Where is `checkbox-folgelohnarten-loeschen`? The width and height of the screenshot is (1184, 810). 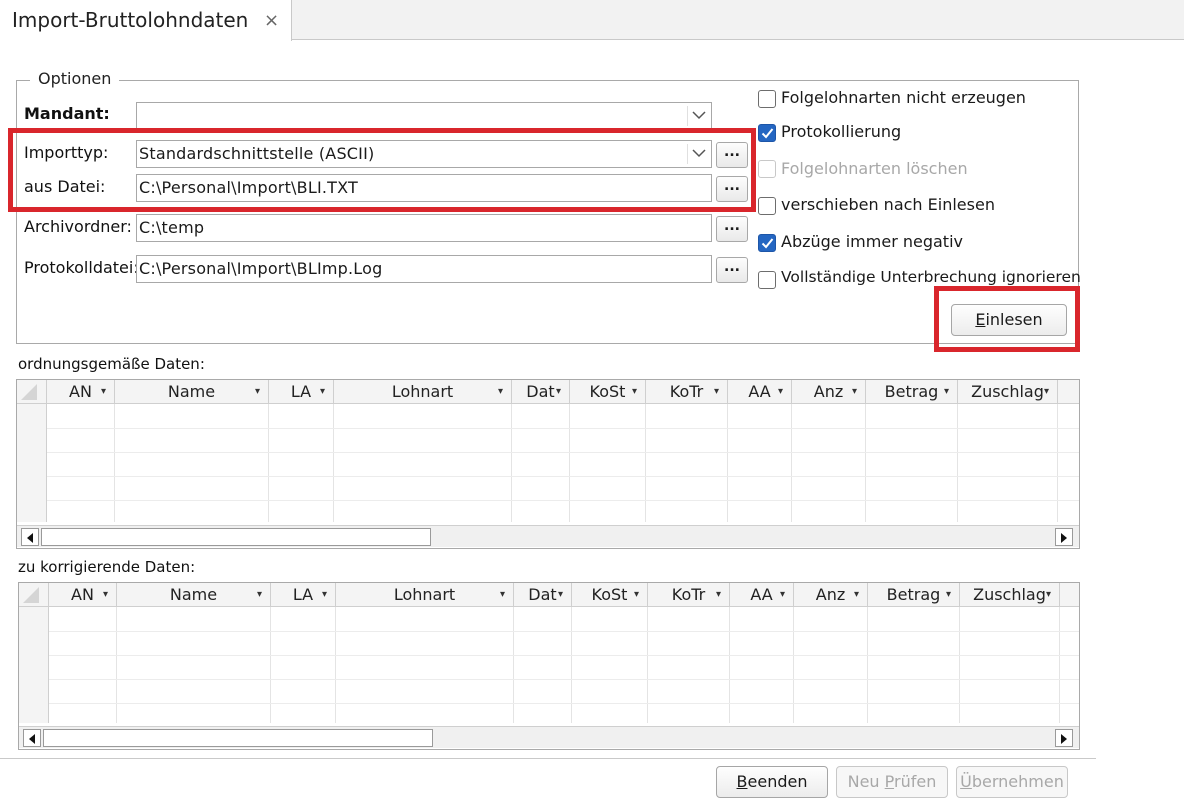 checkbox-folgelohnarten-loeschen is located at coordinates (767, 169).